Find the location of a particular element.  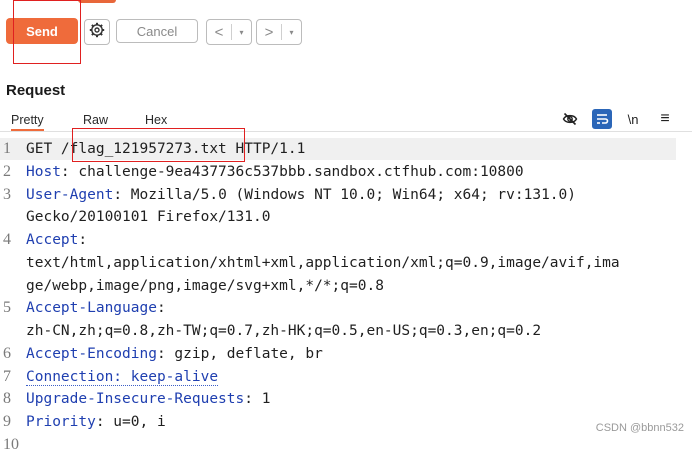

header-name: Priority is located at coordinates (61, 422).